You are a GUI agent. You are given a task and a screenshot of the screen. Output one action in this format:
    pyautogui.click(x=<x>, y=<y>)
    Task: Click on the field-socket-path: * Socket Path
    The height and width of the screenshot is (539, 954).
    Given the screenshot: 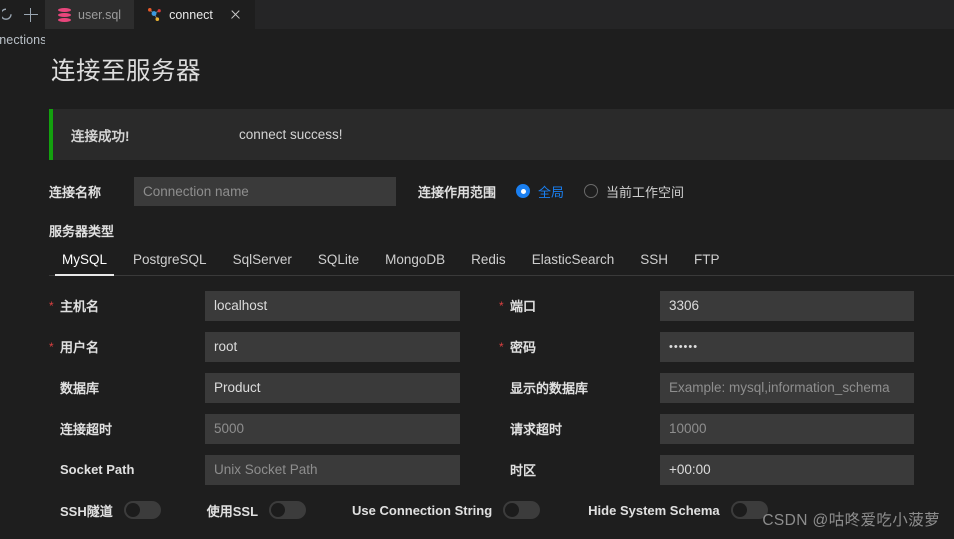 What is the action you would take?
    pyautogui.click(x=274, y=469)
    